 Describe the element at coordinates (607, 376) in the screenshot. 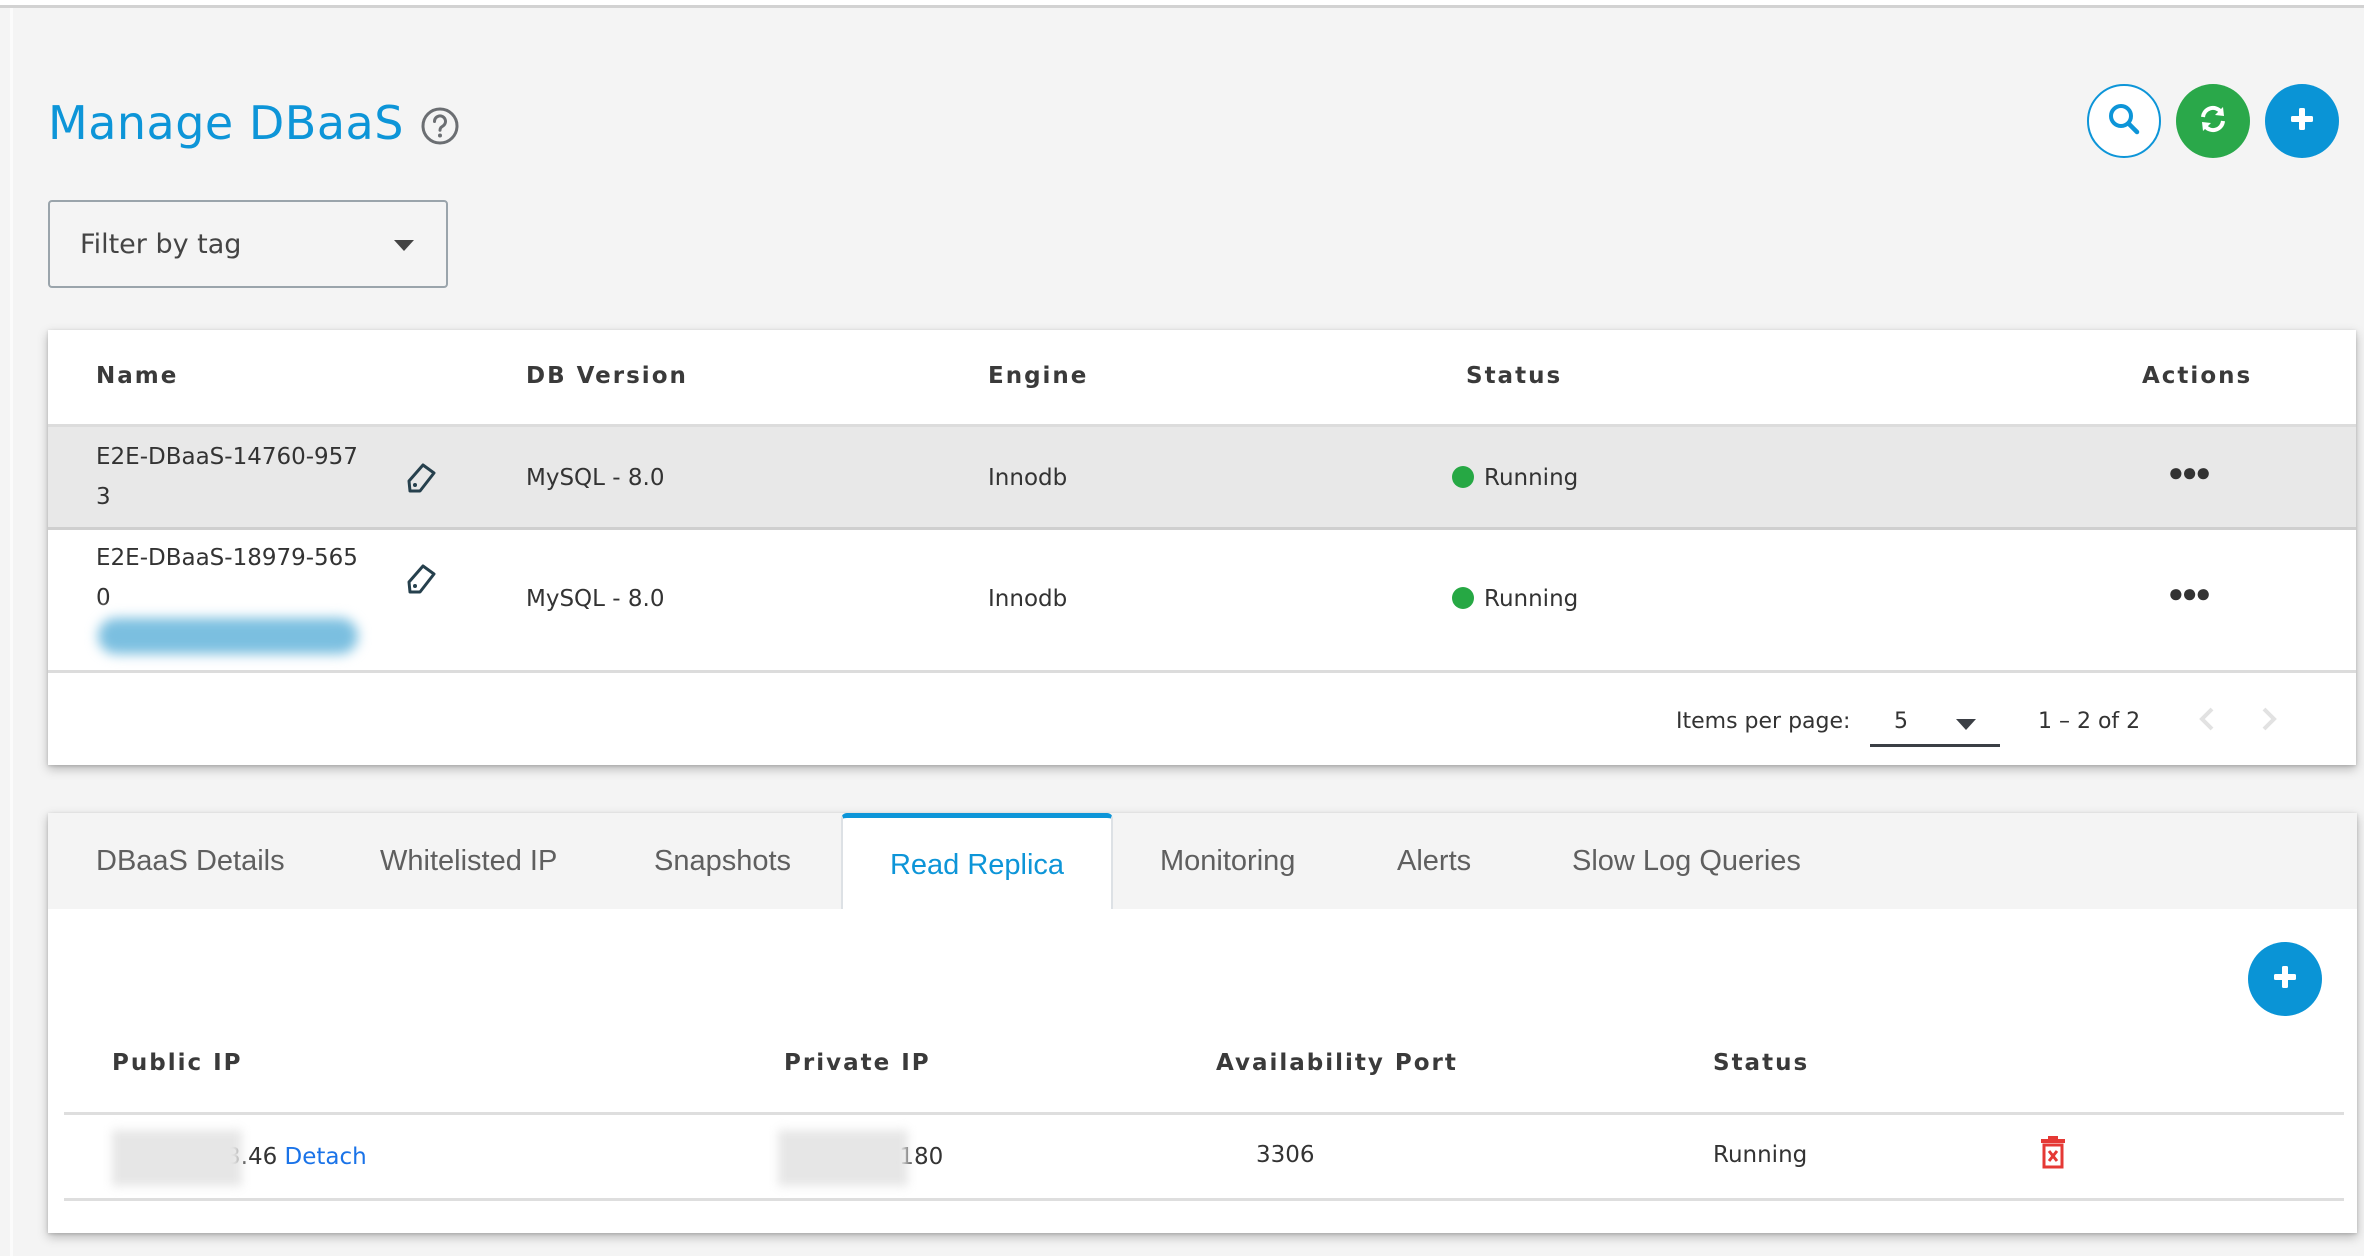

I see `column-header-db-version: DB Version` at that location.